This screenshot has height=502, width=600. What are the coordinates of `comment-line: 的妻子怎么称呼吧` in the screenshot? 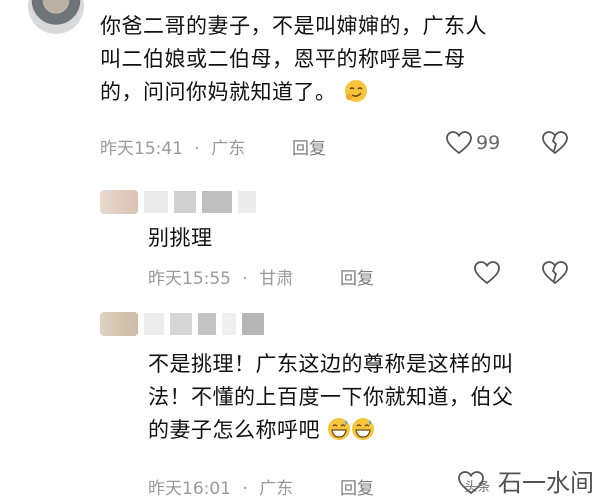 It's located at (368, 430).